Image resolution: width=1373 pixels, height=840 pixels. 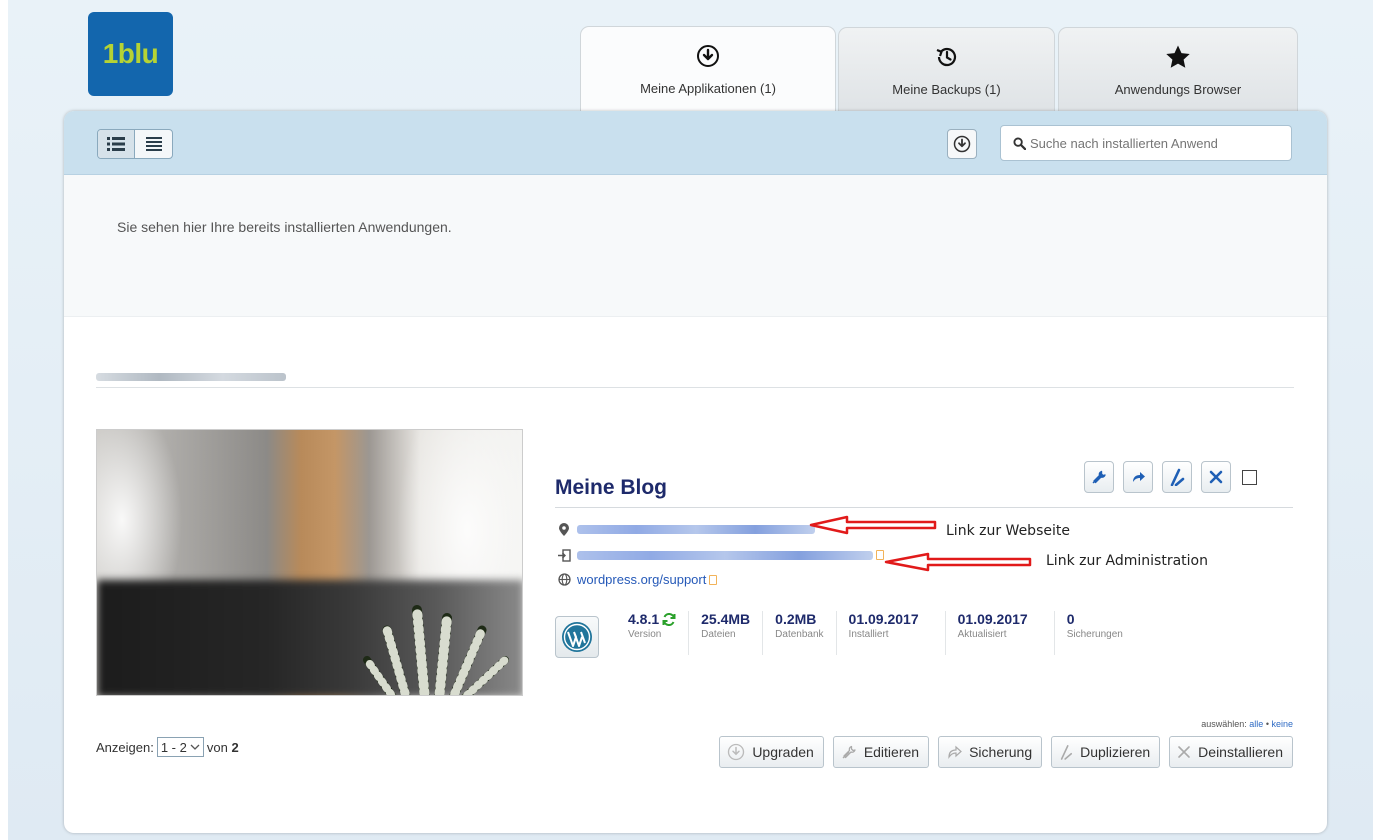 What do you see at coordinates (958, 562) in the screenshot?
I see `annotation-arrow-admin` at bounding box center [958, 562].